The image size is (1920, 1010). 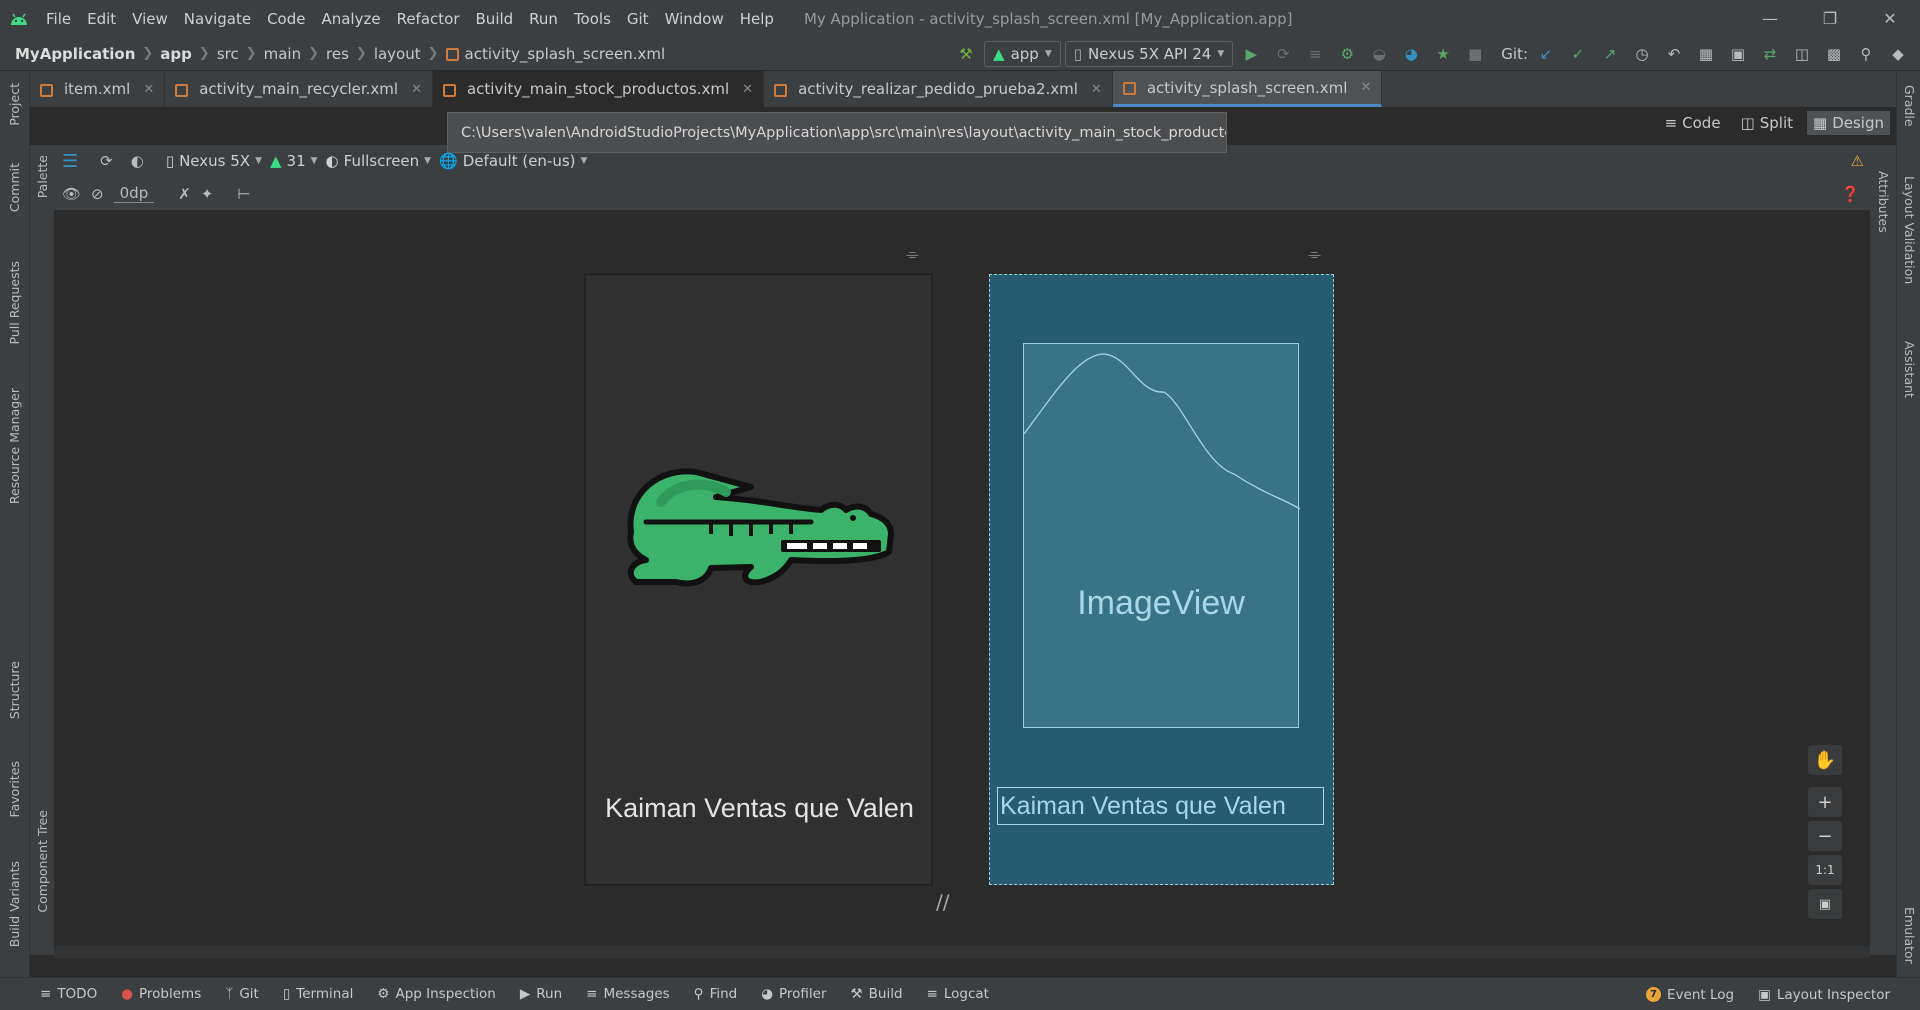 I want to click on menu-help: Help, so click(x=757, y=19).